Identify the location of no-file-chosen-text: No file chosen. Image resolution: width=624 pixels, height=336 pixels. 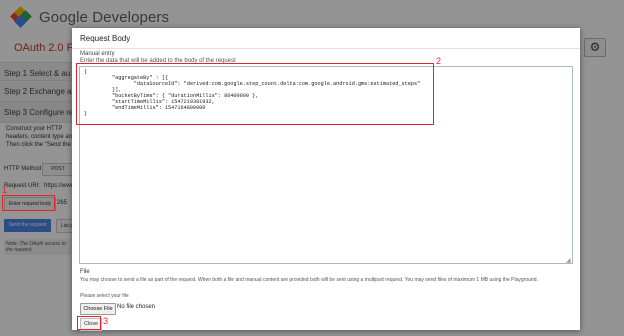
(136, 307).